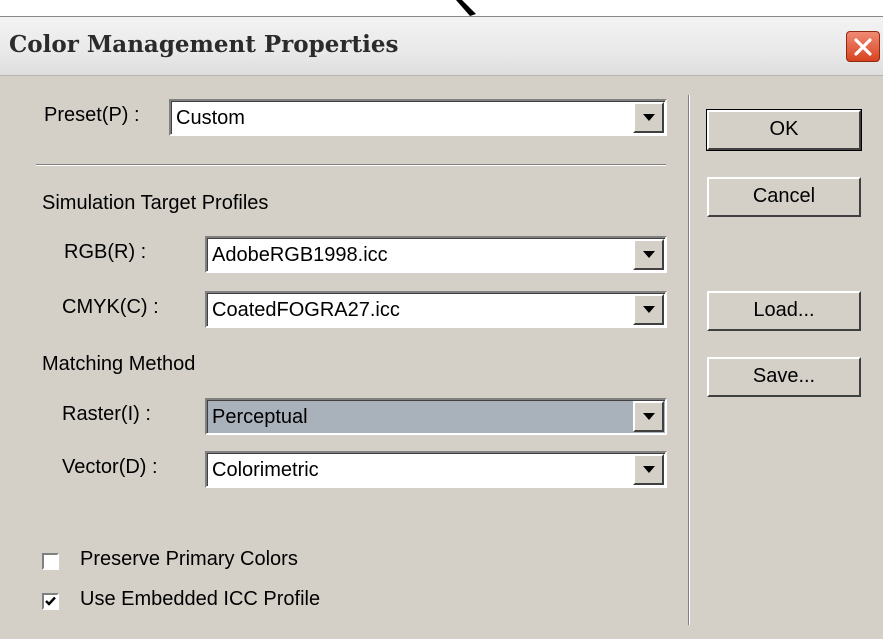  I want to click on use-embedded-icc-label: Use Embedded ICC Profile, so click(200, 599).